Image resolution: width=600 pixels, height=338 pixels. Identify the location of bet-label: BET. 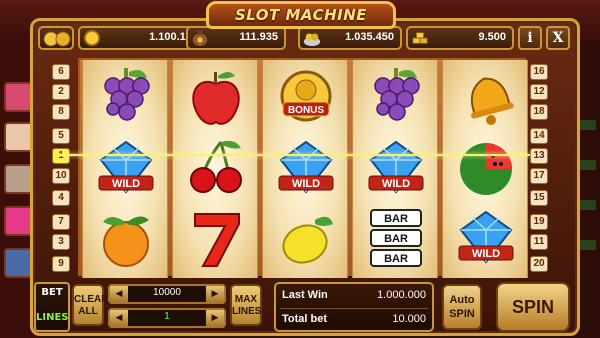
(52, 292).